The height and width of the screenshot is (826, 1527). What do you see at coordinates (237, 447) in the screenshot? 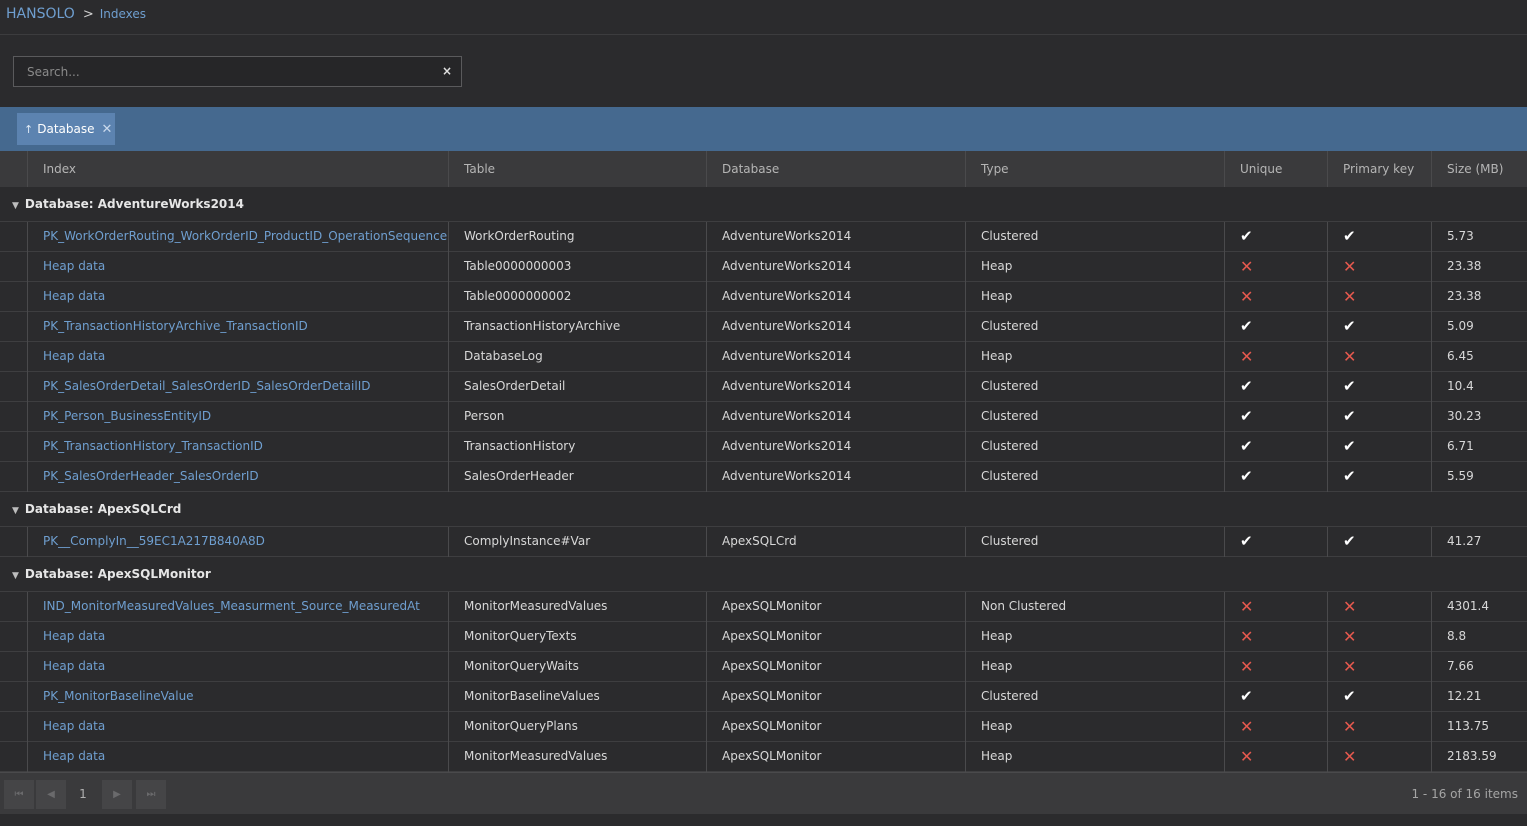
I see `index-link: PK_TransactionHistory_TransactionID` at bounding box center [237, 447].